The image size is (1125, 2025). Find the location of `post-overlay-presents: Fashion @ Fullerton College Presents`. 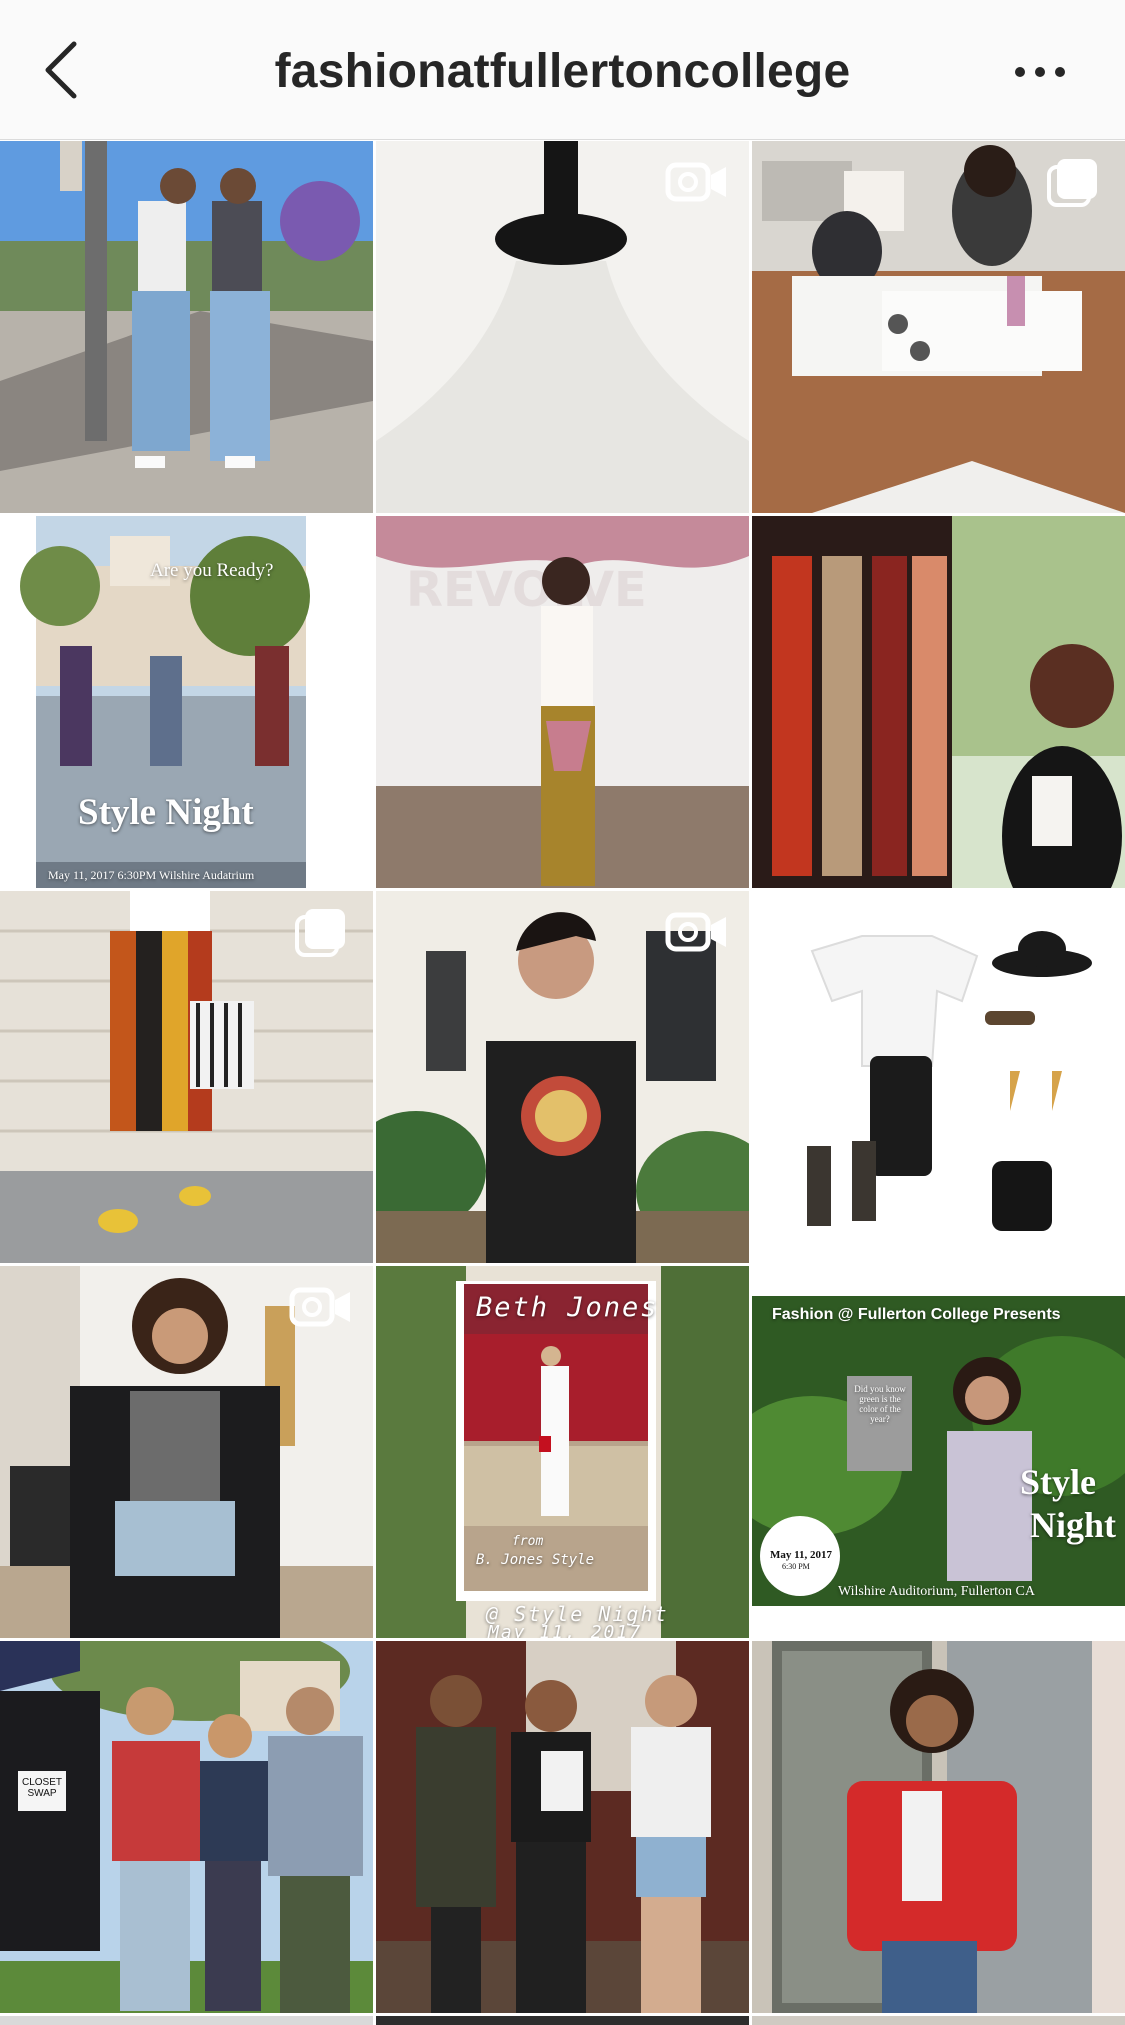

post-overlay-presents: Fashion @ Fullerton College Presents is located at coordinates (916, 1314).